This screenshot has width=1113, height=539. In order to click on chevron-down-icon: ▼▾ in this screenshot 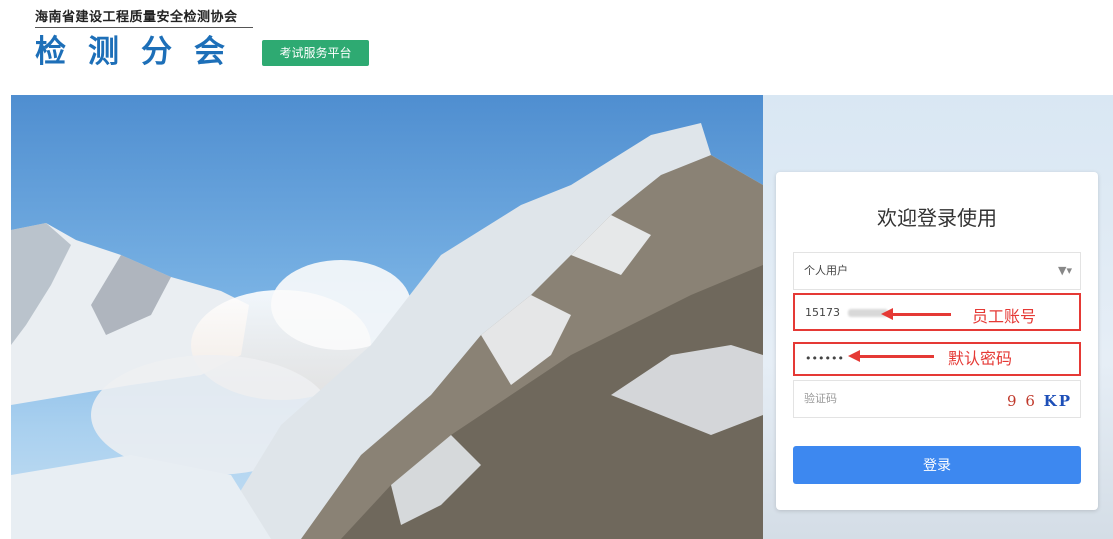, I will do `click(1065, 270)`.